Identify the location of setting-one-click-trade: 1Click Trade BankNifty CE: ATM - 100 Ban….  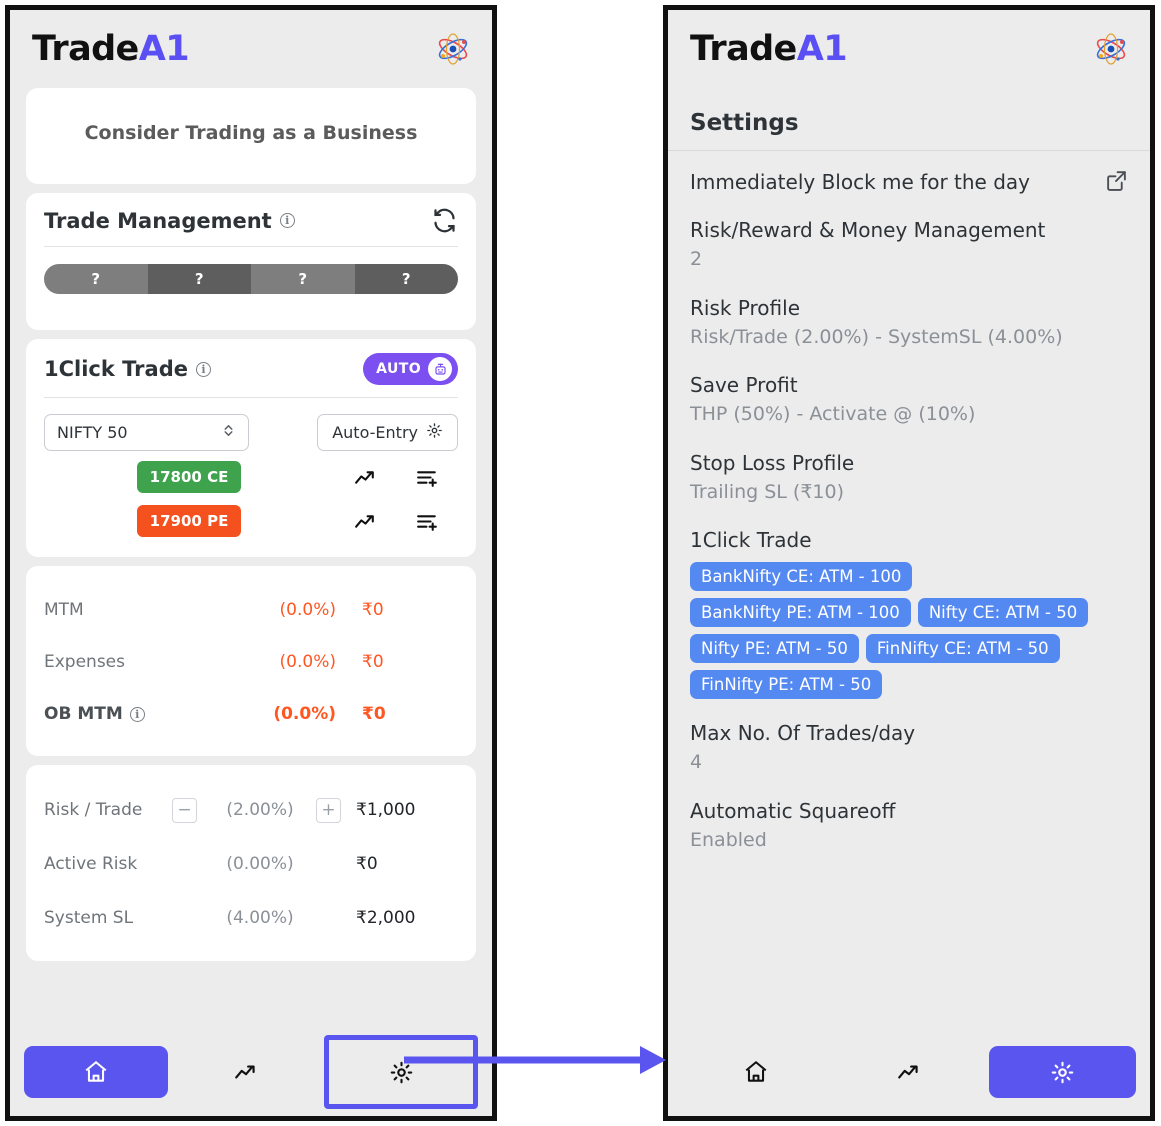
(909, 613).